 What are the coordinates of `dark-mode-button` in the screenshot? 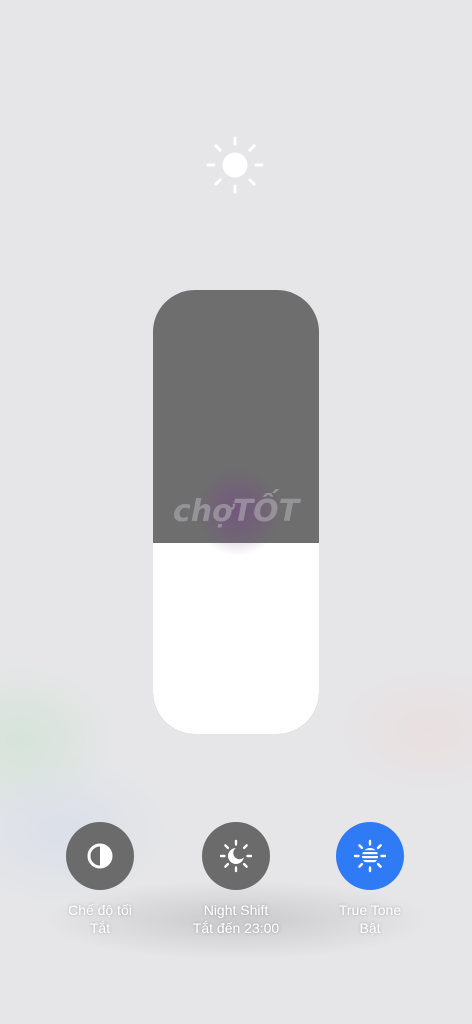 It's located at (100, 856).